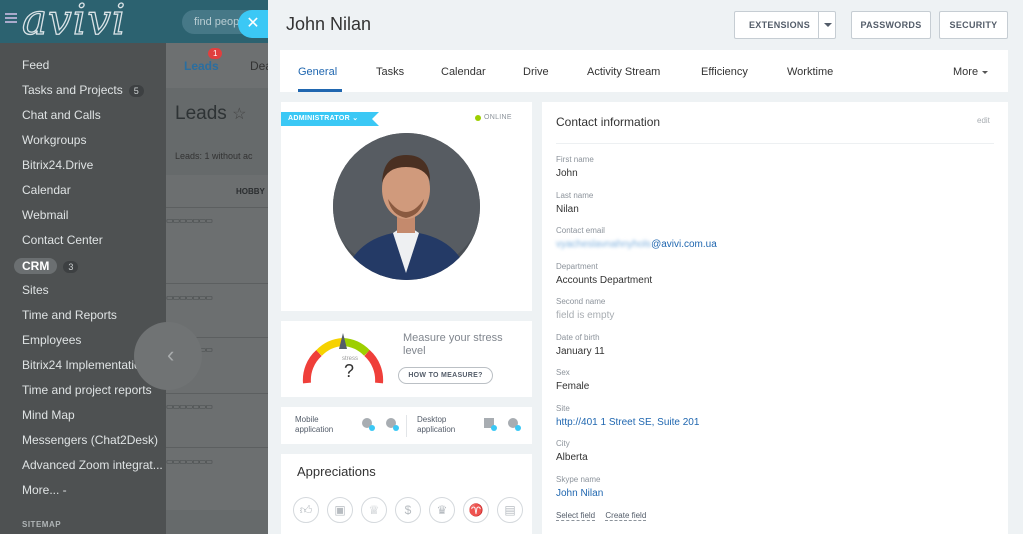 This screenshot has width=1023, height=534. I want to click on menu-item-project-reports: Time and project reports, so click(87, 390).